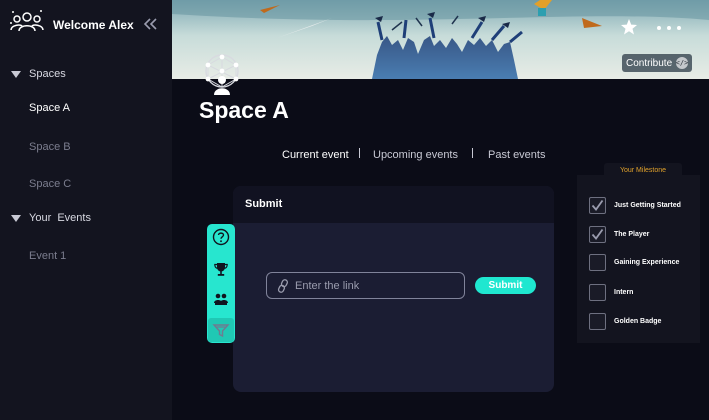  I want to click on team-icon, so click(221, 299).